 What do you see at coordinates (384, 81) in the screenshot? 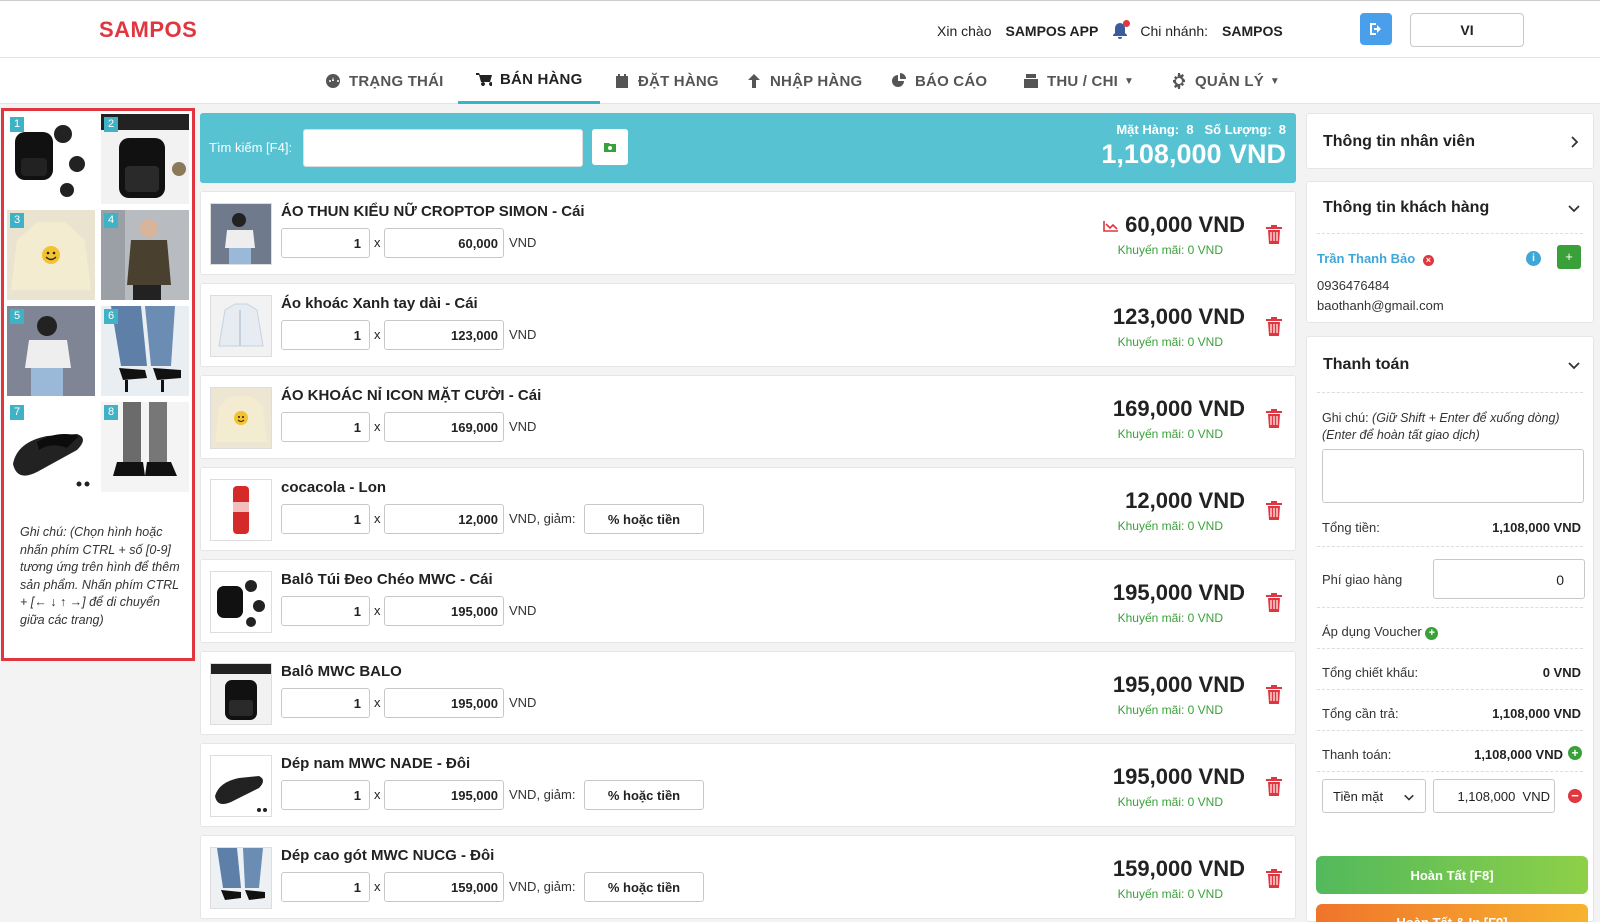
I see `nav-trang-thai: TRẠNG THÁI` at bounding box center [384, 81].